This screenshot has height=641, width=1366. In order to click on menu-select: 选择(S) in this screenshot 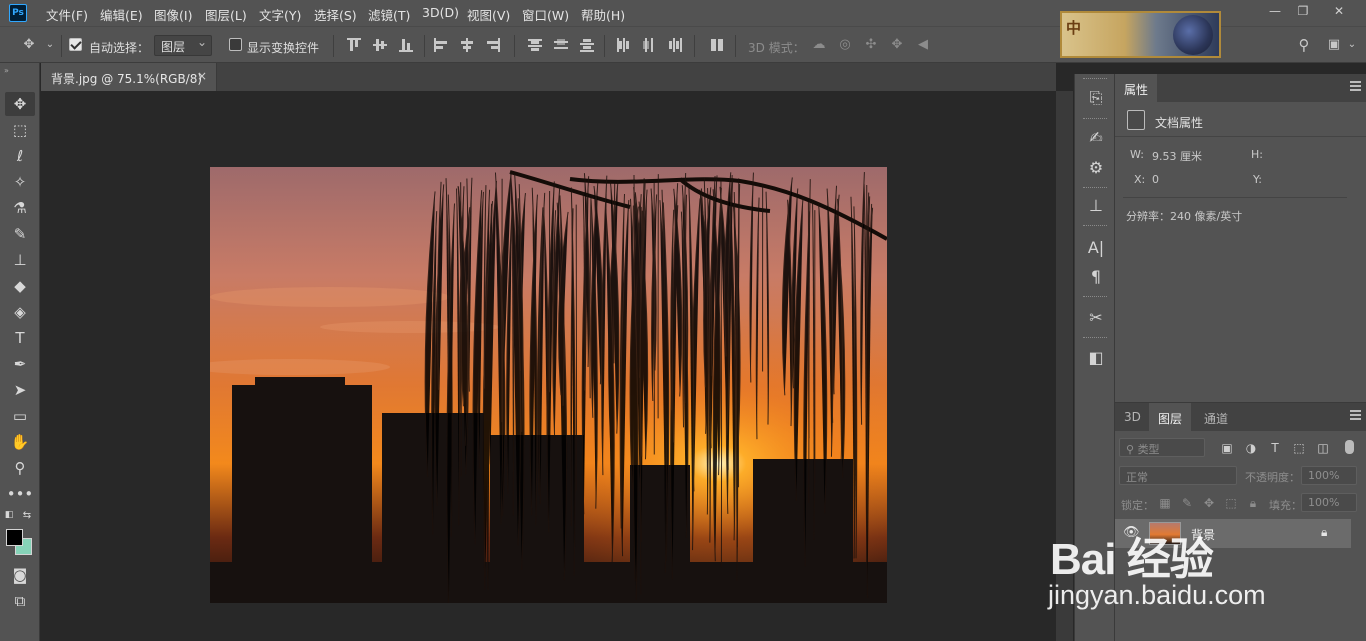, I will do `click(335, 14)`.